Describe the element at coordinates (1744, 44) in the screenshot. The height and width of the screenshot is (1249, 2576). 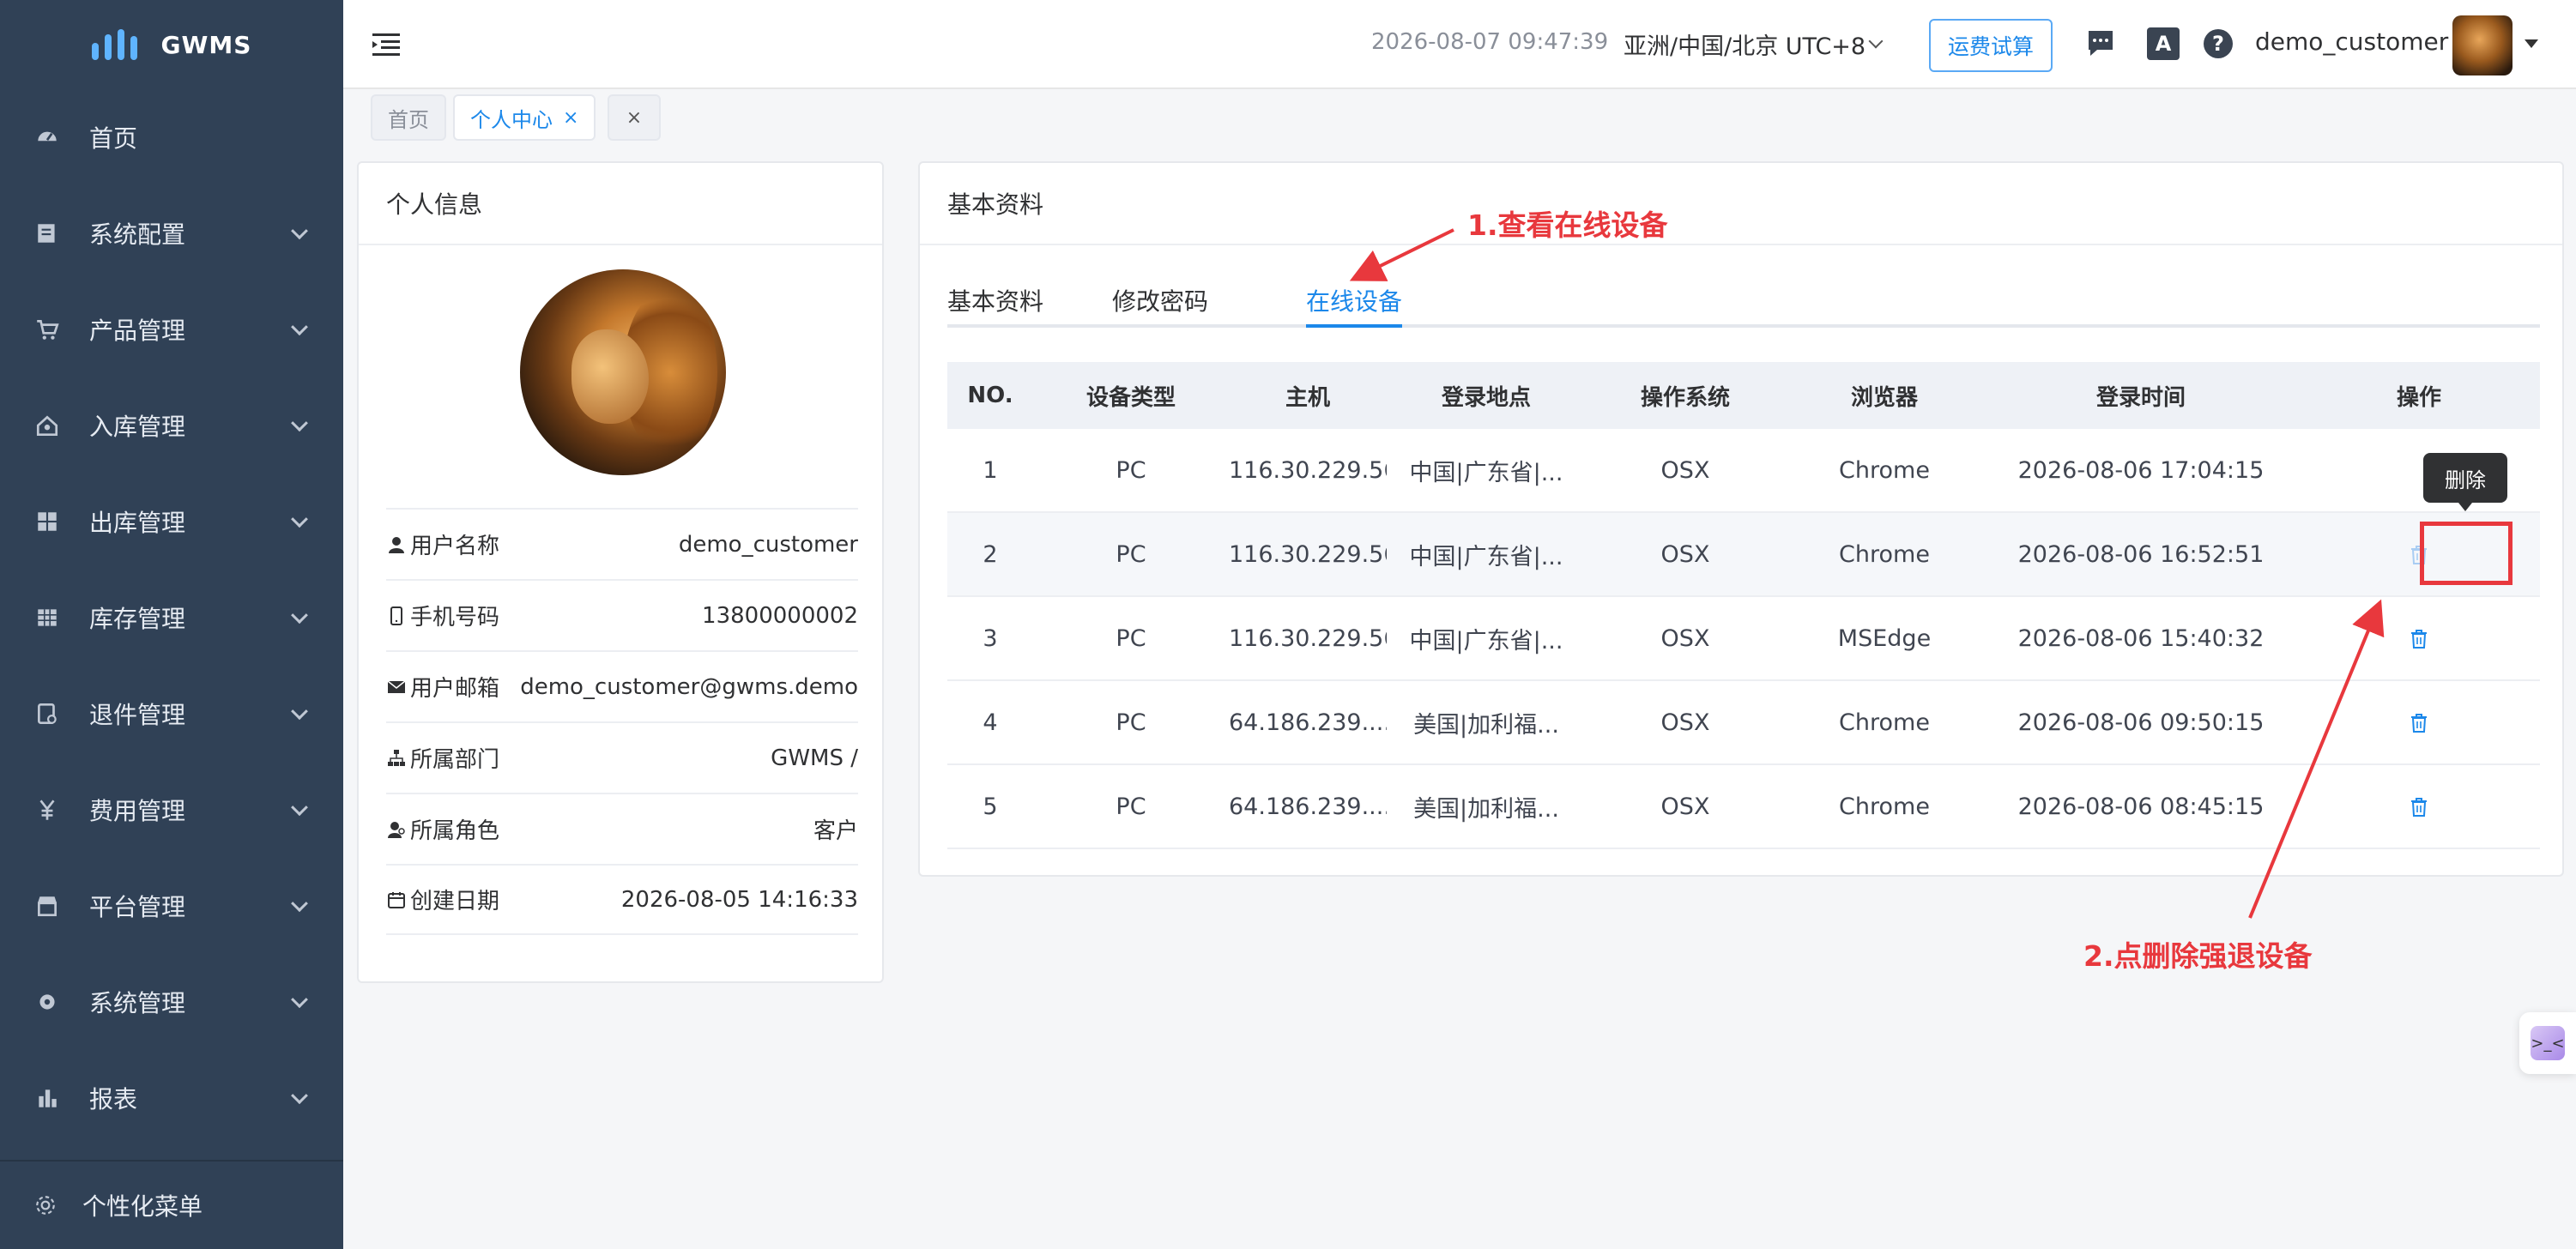
I see `timezone-select: 亚洲/中国/北京 UTC+8` at that location.